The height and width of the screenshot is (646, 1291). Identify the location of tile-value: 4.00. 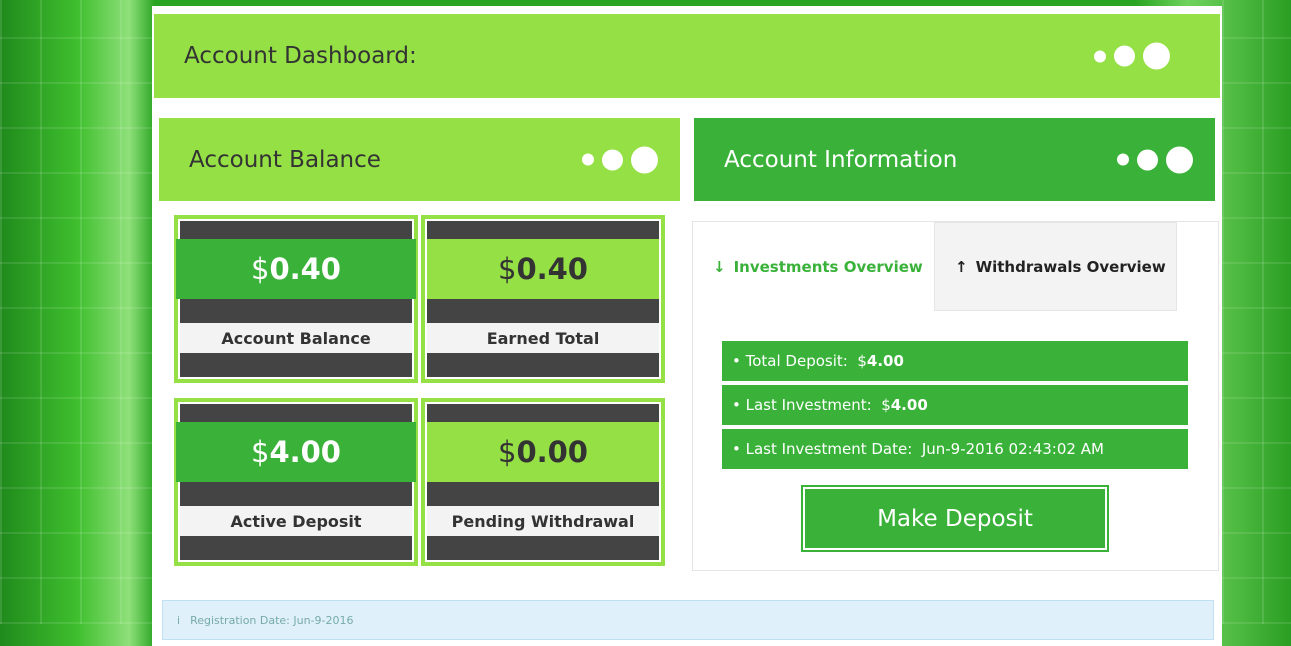
(305, 452).